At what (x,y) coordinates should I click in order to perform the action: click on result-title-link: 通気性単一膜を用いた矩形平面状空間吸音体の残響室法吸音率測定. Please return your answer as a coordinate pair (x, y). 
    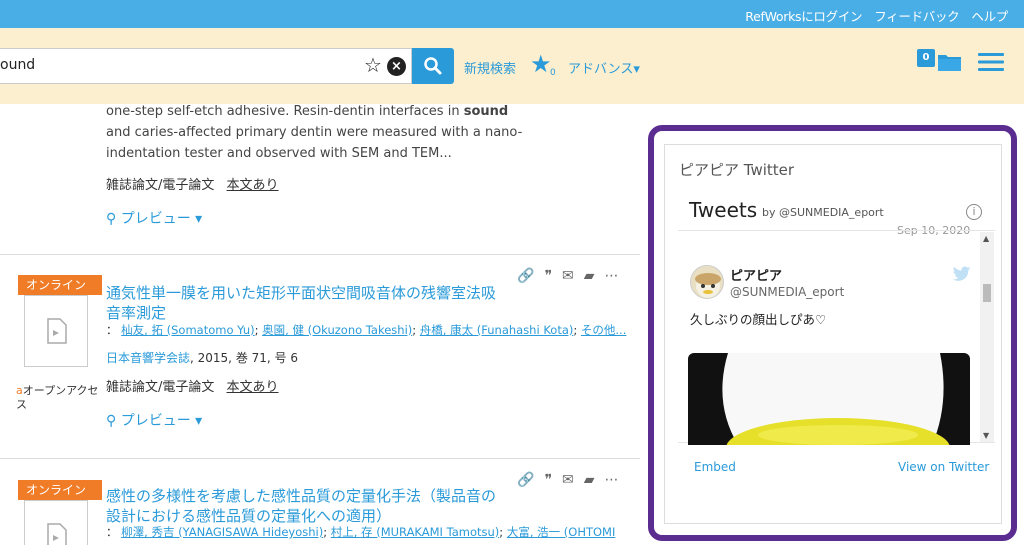
    Looking at the image, I should click on (306, 303).